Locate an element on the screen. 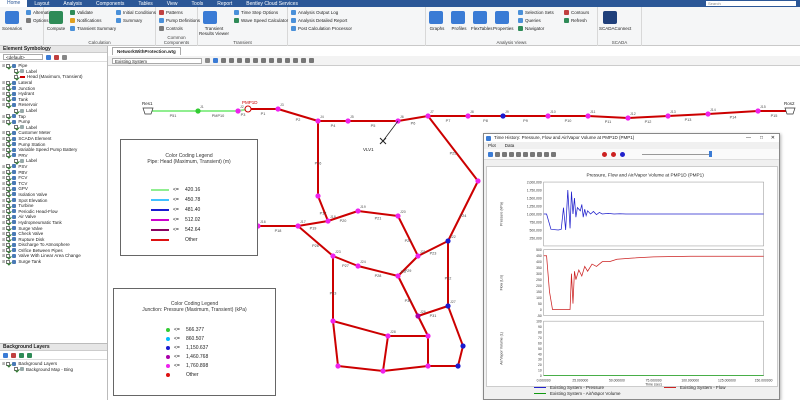 This screenshot has width=800, height=400. document-tab: NetworkWithProtection.wtg is located at coordinates (146, 51).